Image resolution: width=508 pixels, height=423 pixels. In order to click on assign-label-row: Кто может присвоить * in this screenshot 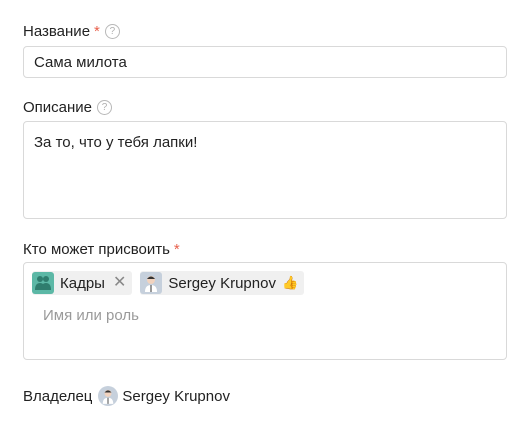, I will do `click(101, 249)`.